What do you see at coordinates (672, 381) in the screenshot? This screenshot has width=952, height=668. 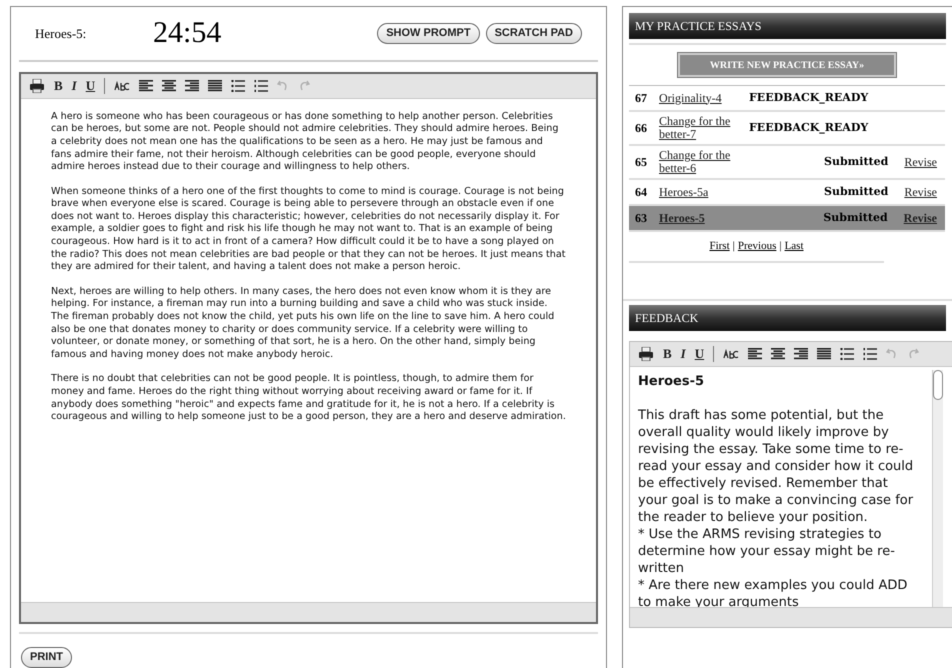 I see `feedback-heading: Heroes-5` at bounding box center [672, 381].